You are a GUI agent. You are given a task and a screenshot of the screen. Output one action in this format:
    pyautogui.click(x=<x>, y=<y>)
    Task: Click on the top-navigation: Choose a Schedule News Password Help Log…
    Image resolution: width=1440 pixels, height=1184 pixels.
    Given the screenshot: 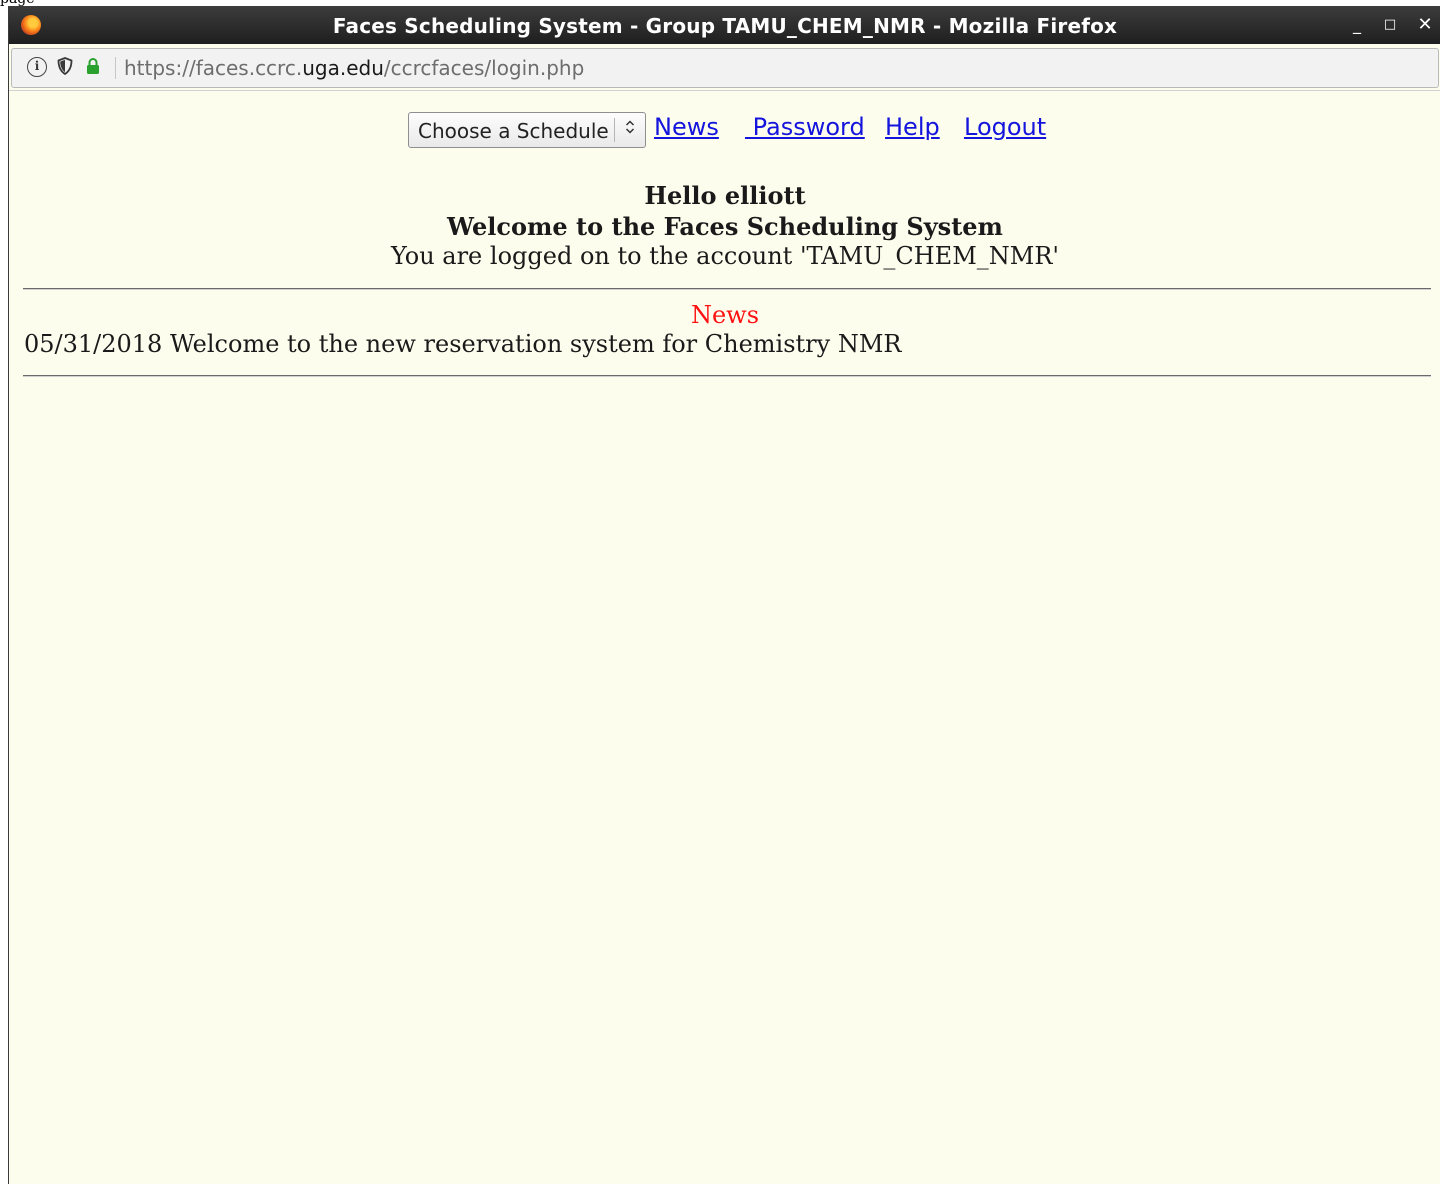 What is the action you would take?
    pyautogui.click(x=724, y=131)
    